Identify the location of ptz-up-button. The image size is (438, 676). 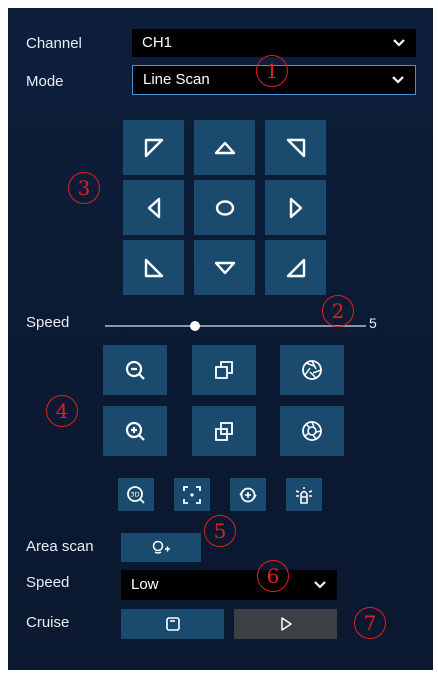
(224, 147).